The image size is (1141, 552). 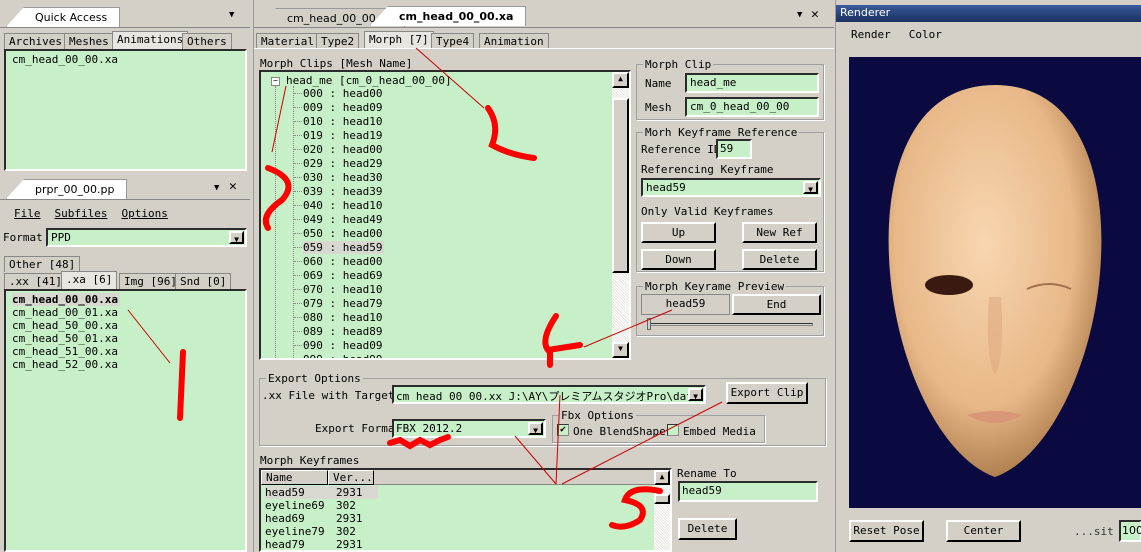 I want to click on name-field: head_me, so click(x=752, y=83).